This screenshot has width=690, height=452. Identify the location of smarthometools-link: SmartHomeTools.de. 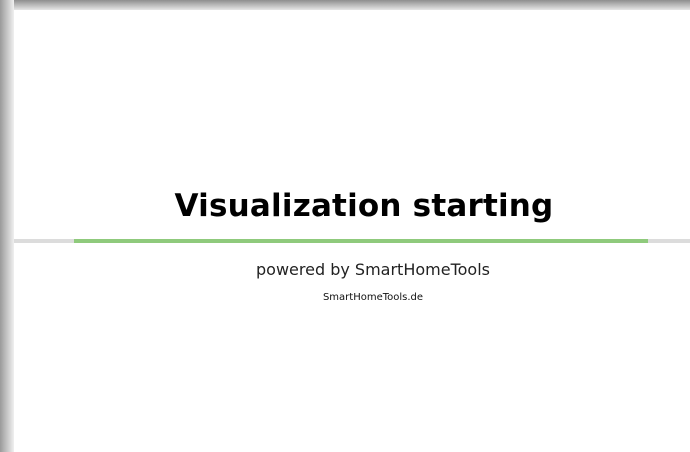
(352, 297).